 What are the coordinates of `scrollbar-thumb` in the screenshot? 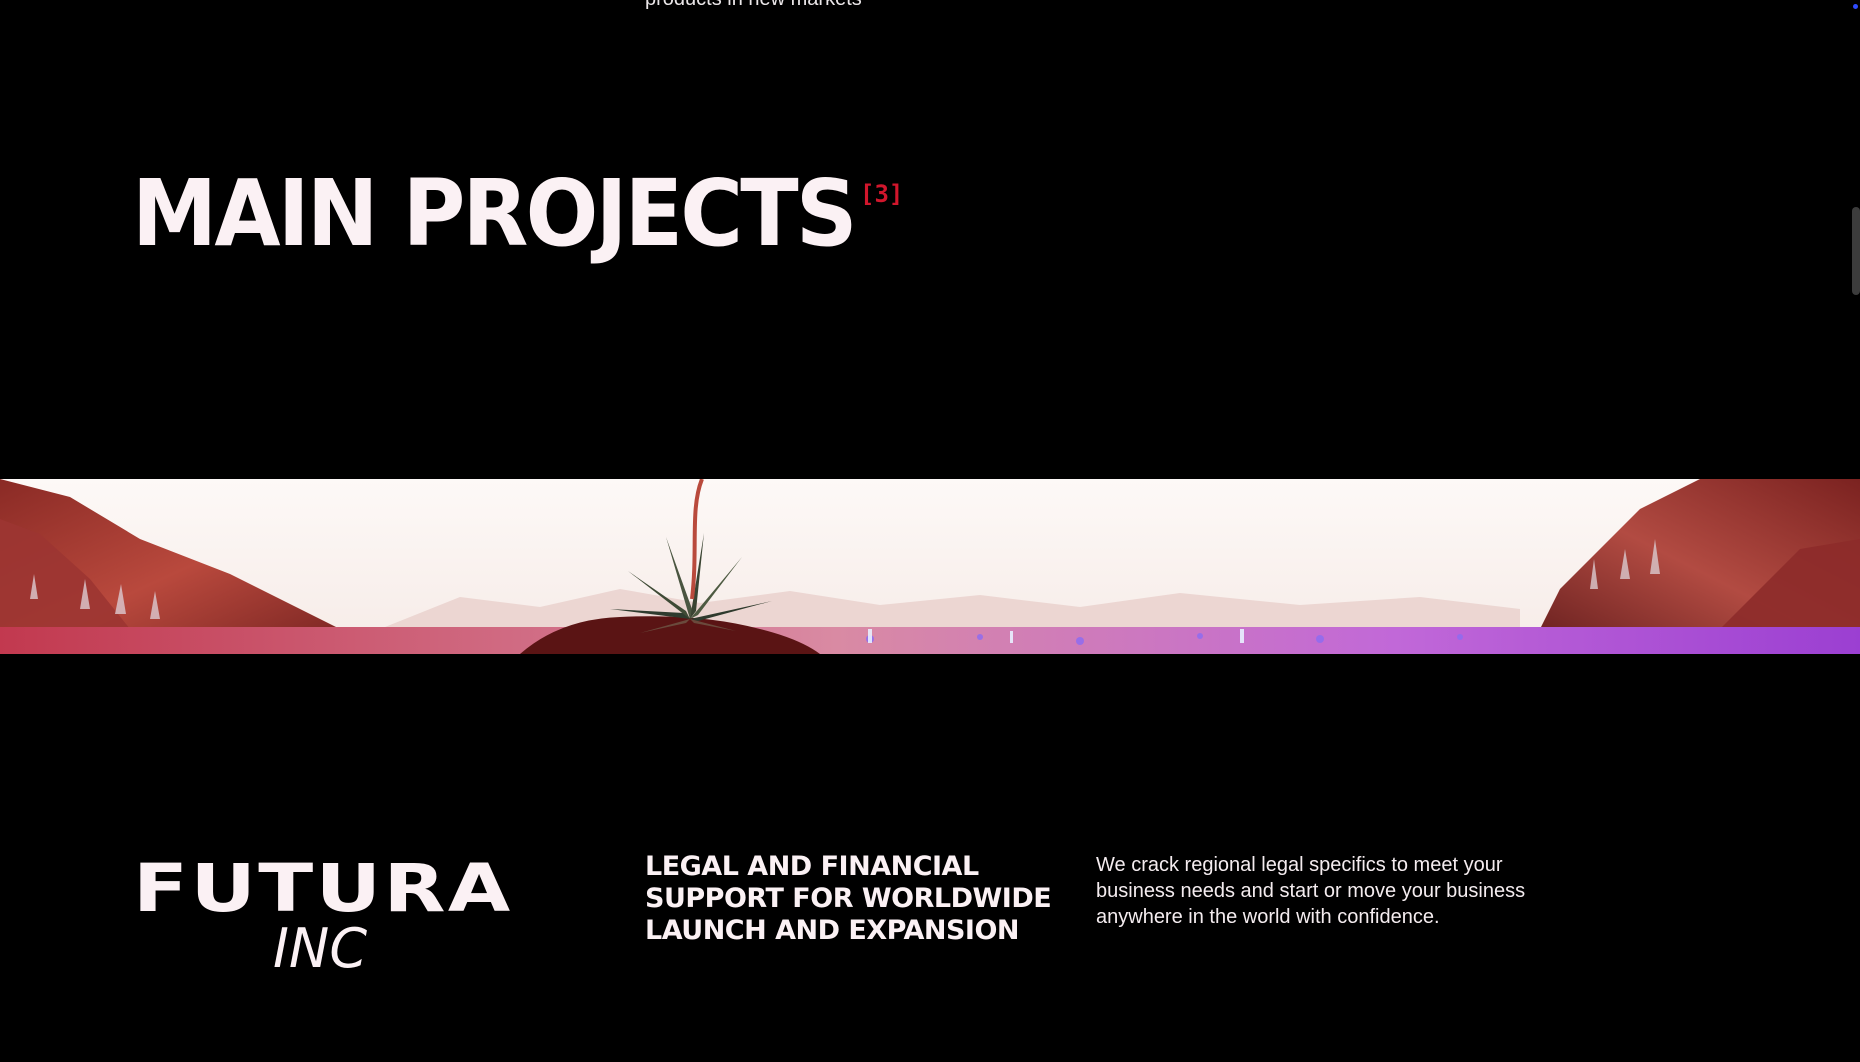 It's located at (1856, 251).